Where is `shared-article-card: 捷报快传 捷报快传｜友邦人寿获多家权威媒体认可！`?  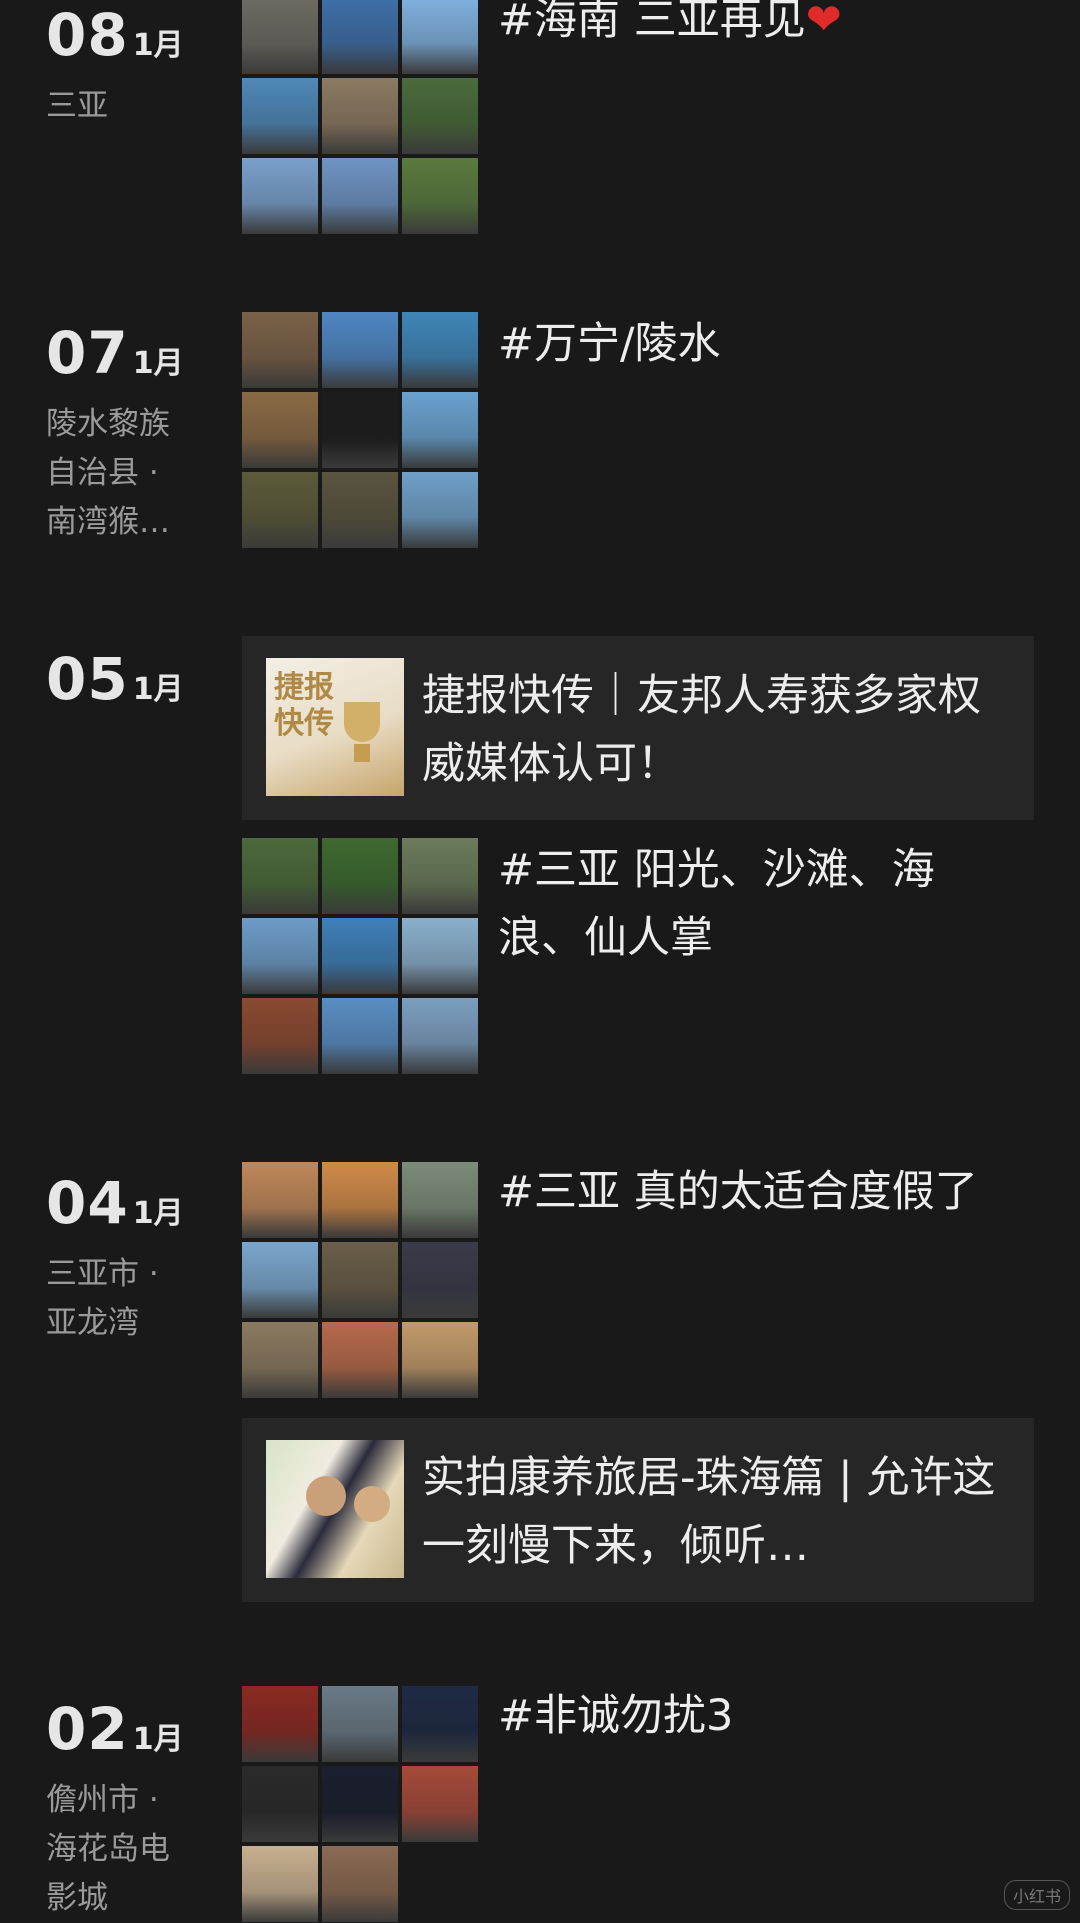
shared-article-card: 捷报快传 捷报快传｜友邦人寿获多家权威媒体认可！ is located at coordinates (638, 728).